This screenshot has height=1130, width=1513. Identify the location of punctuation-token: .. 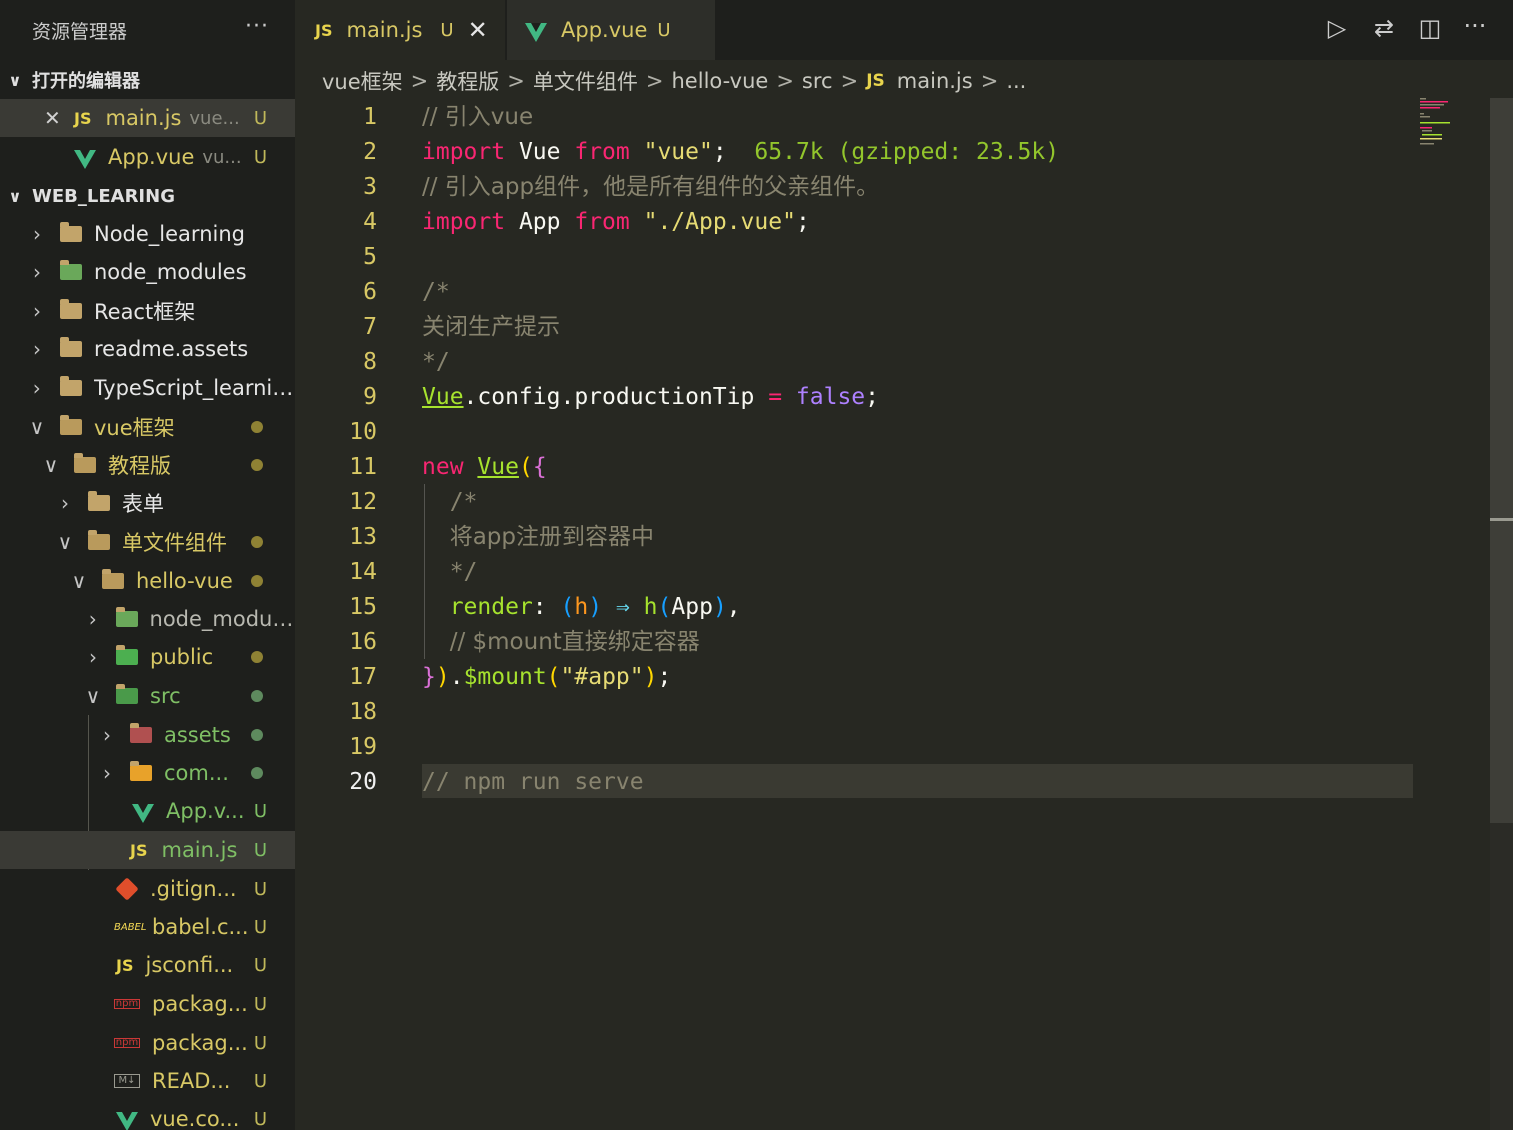
(456, 677).